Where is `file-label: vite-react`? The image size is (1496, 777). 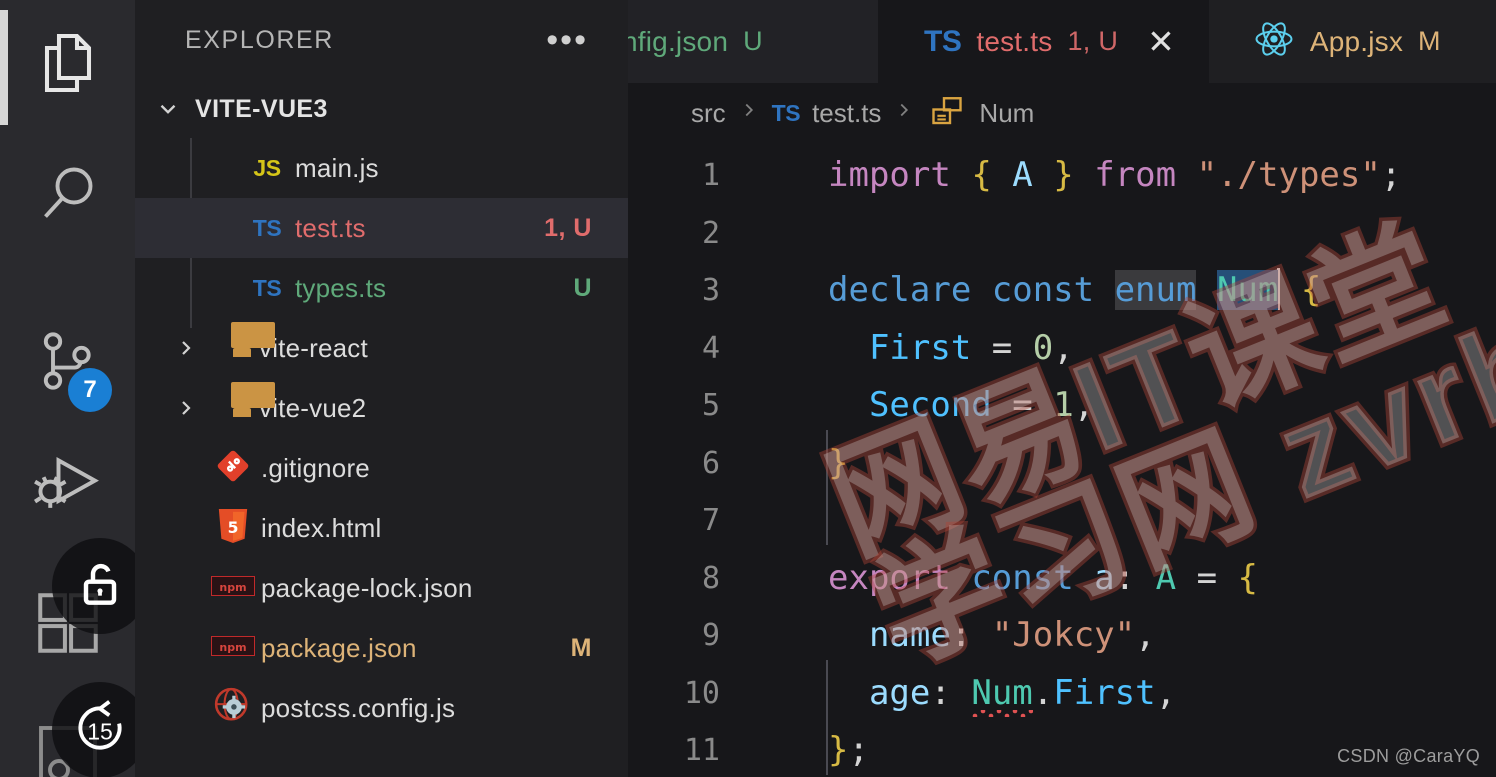
file-label: vite-react is located at coordinates (313, 347).